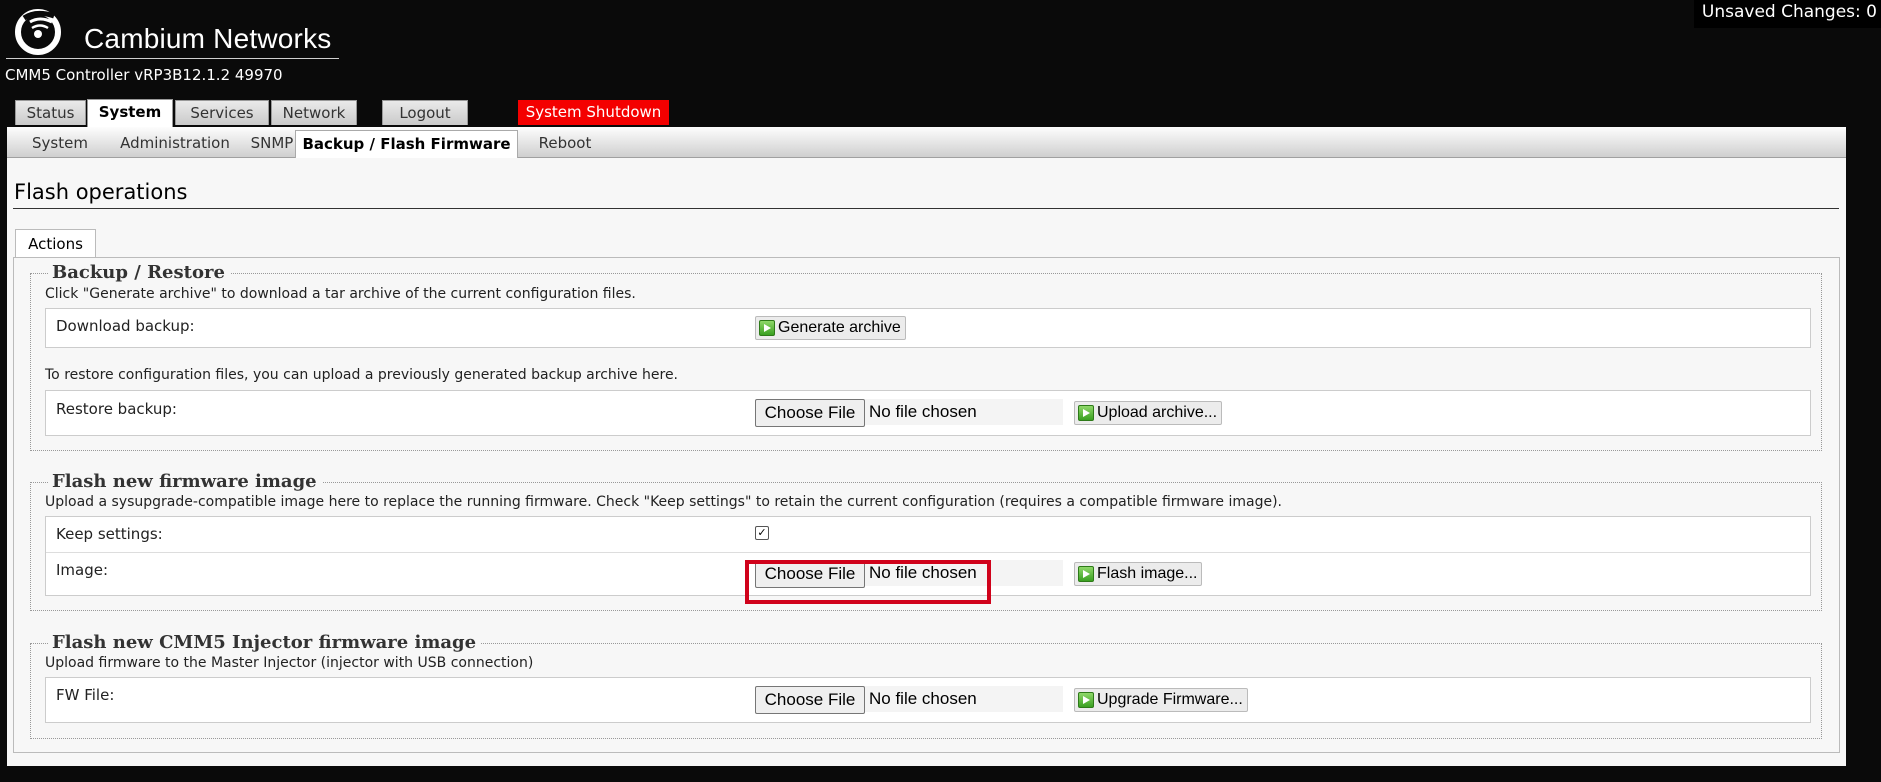 The image size is (1881, 782). I want to click on subtab-system: System, so click(60, 143).